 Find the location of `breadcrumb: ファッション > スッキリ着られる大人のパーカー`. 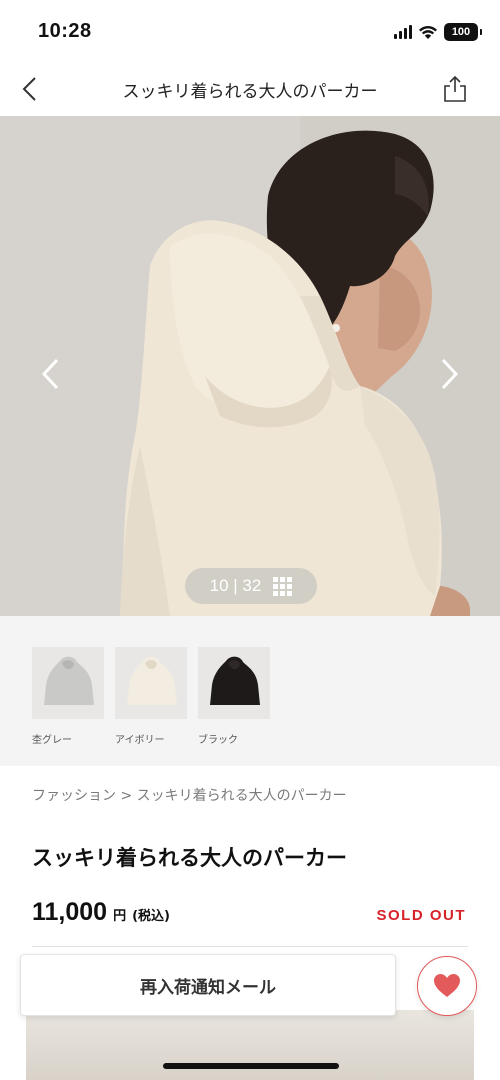

breadcrumb: ファッション > スッキリ着られる大人のパーカー is located at coordinates (189, 795).